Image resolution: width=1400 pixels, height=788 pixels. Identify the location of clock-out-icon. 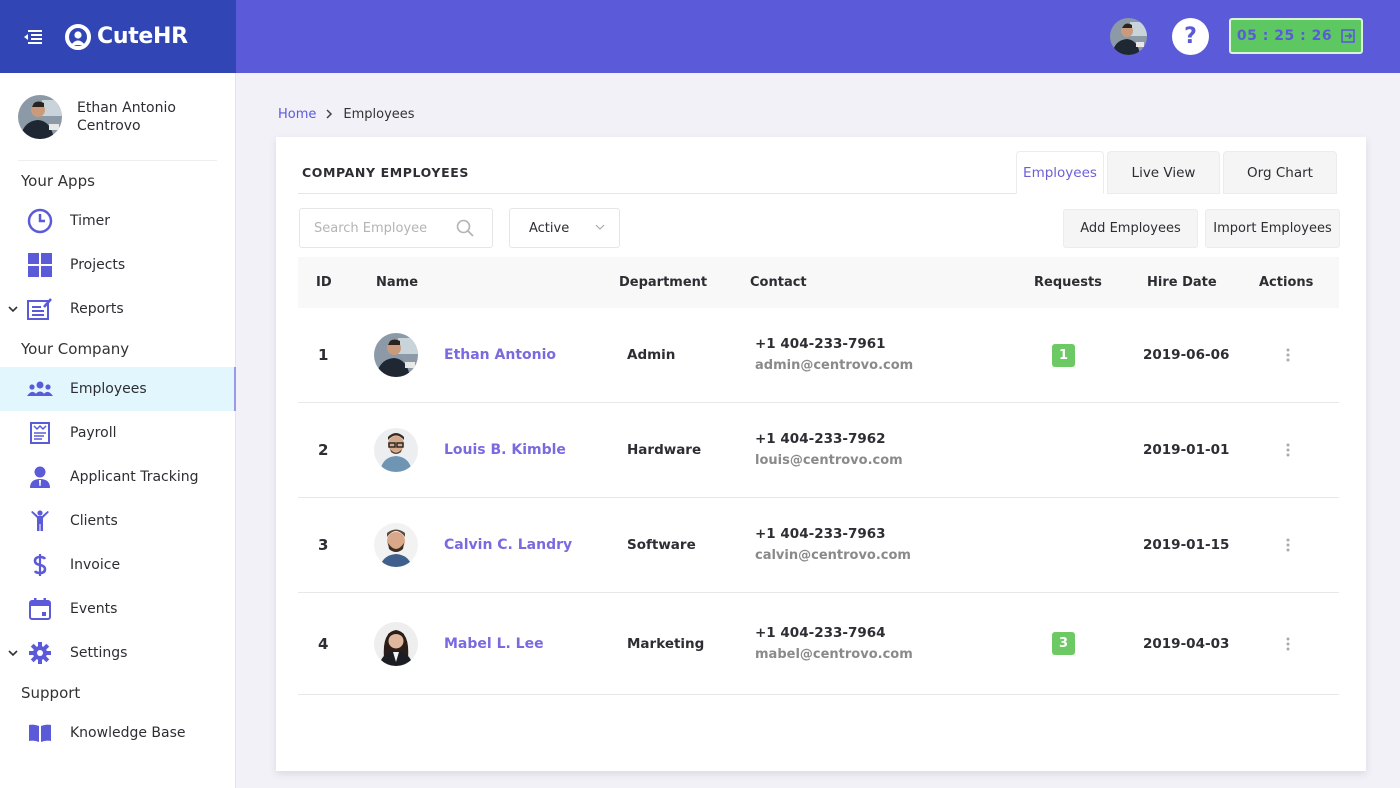
(1348, 36).